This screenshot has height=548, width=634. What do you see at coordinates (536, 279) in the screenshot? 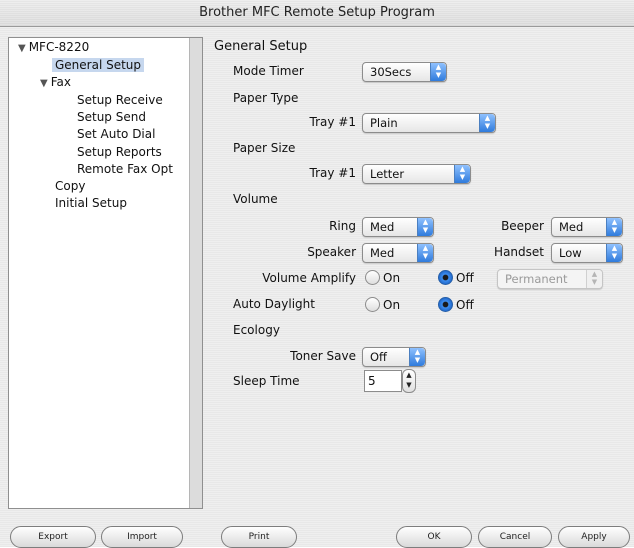
I see `popup-value: Permanent` at bounding box center [536, 279].